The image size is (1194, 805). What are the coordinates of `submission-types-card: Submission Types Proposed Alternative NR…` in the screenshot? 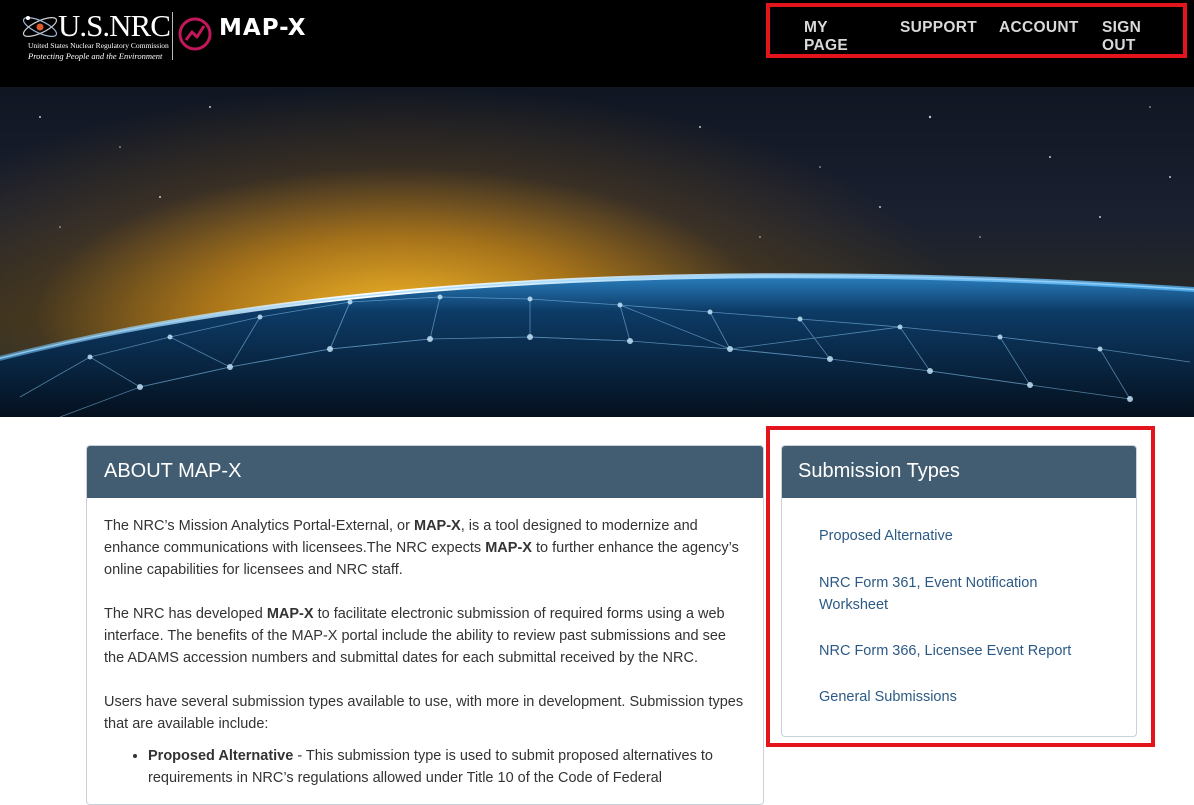 It's located at (959, 591).